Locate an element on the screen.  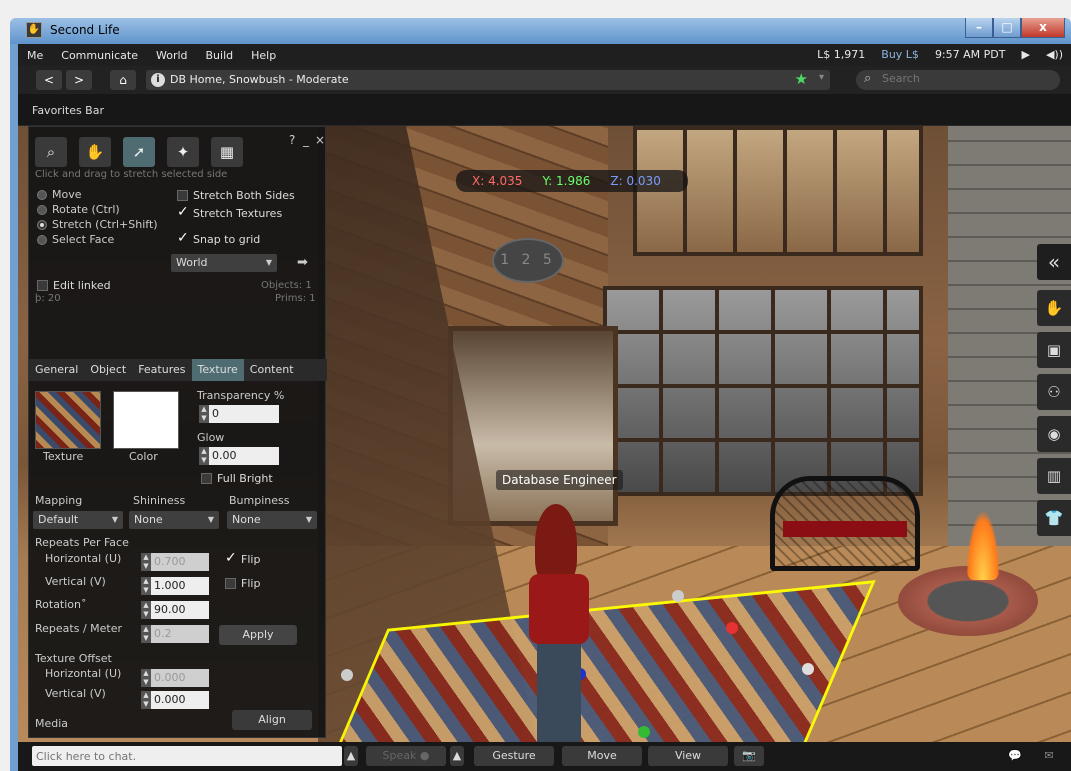
location-text: DB Home, Snowbush - Moderate is located at coordinates (259, 79).